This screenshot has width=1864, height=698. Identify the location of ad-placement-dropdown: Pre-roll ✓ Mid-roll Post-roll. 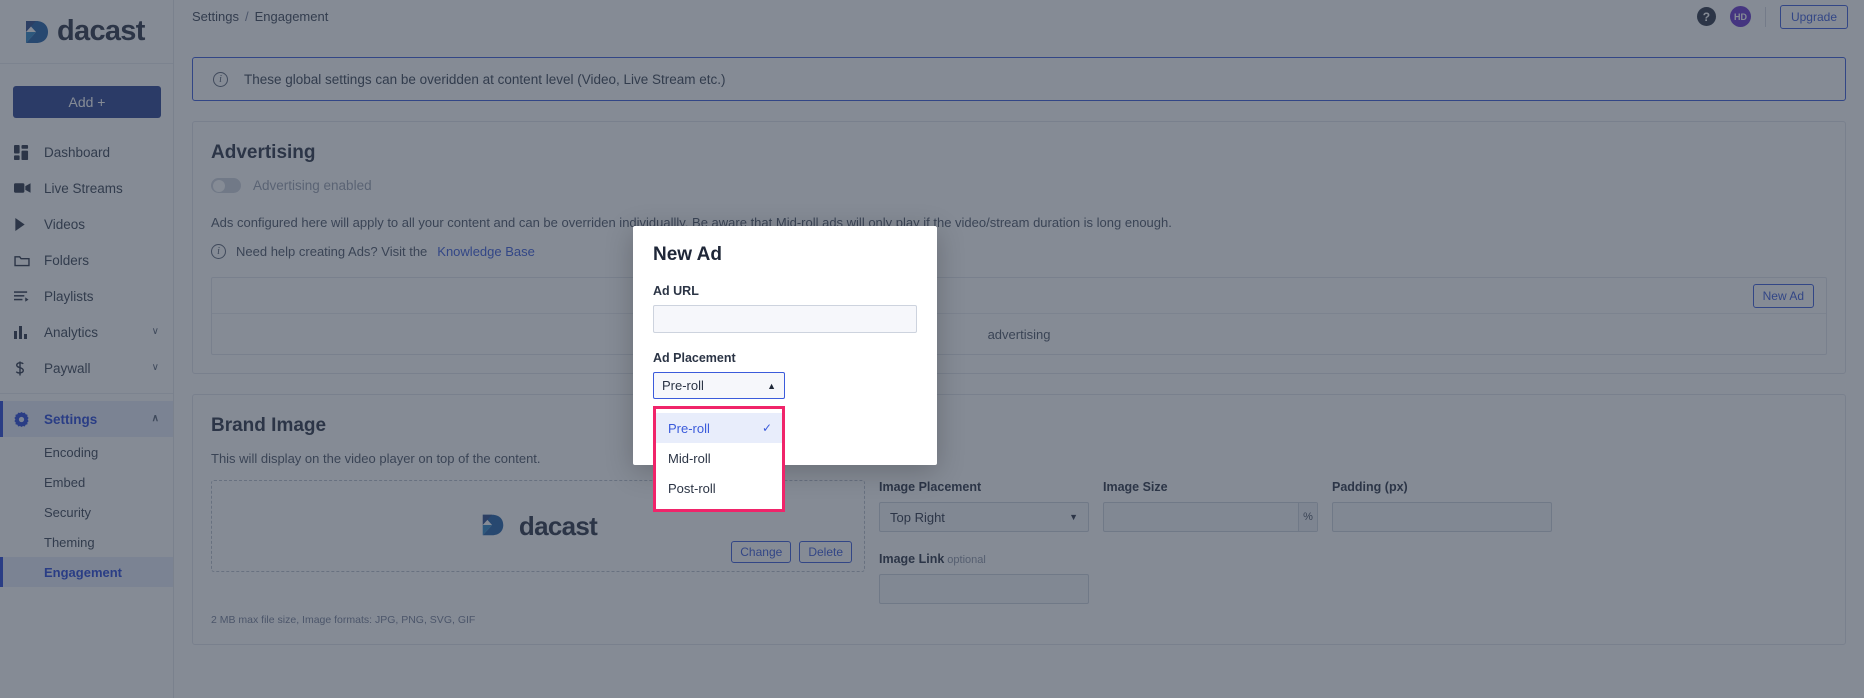
(719, 459).